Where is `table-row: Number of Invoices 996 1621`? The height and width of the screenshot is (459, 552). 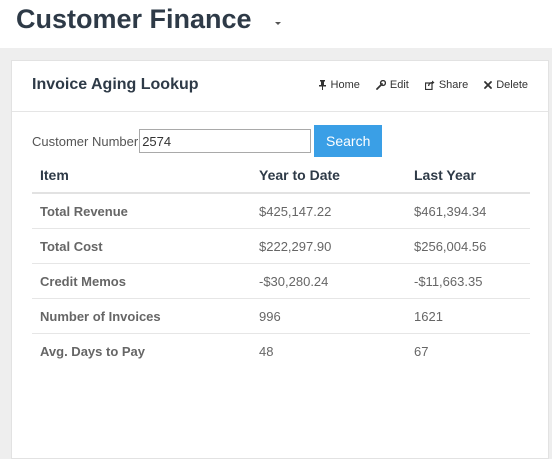 table-row: Number of Invoices 996 1621 is located at coordinates (281, 316).